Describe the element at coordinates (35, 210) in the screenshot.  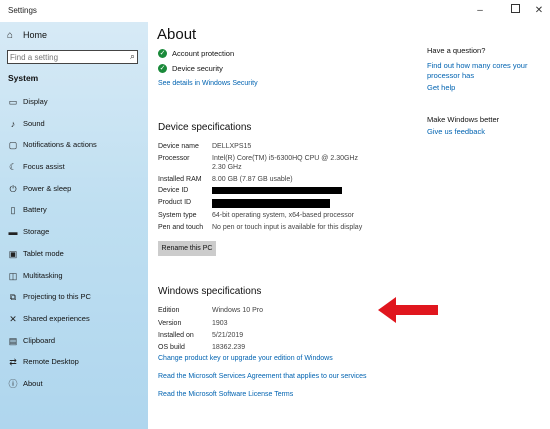
I see `sidebar-item-label: Battery` at that location.